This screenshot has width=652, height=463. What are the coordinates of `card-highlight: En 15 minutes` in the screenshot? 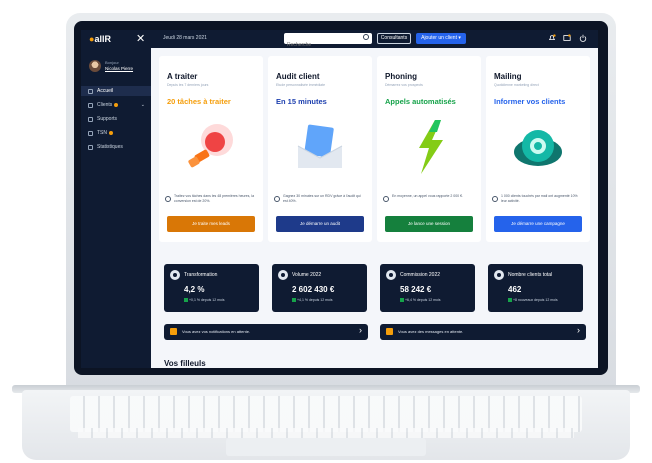 It's located at (301, 101).